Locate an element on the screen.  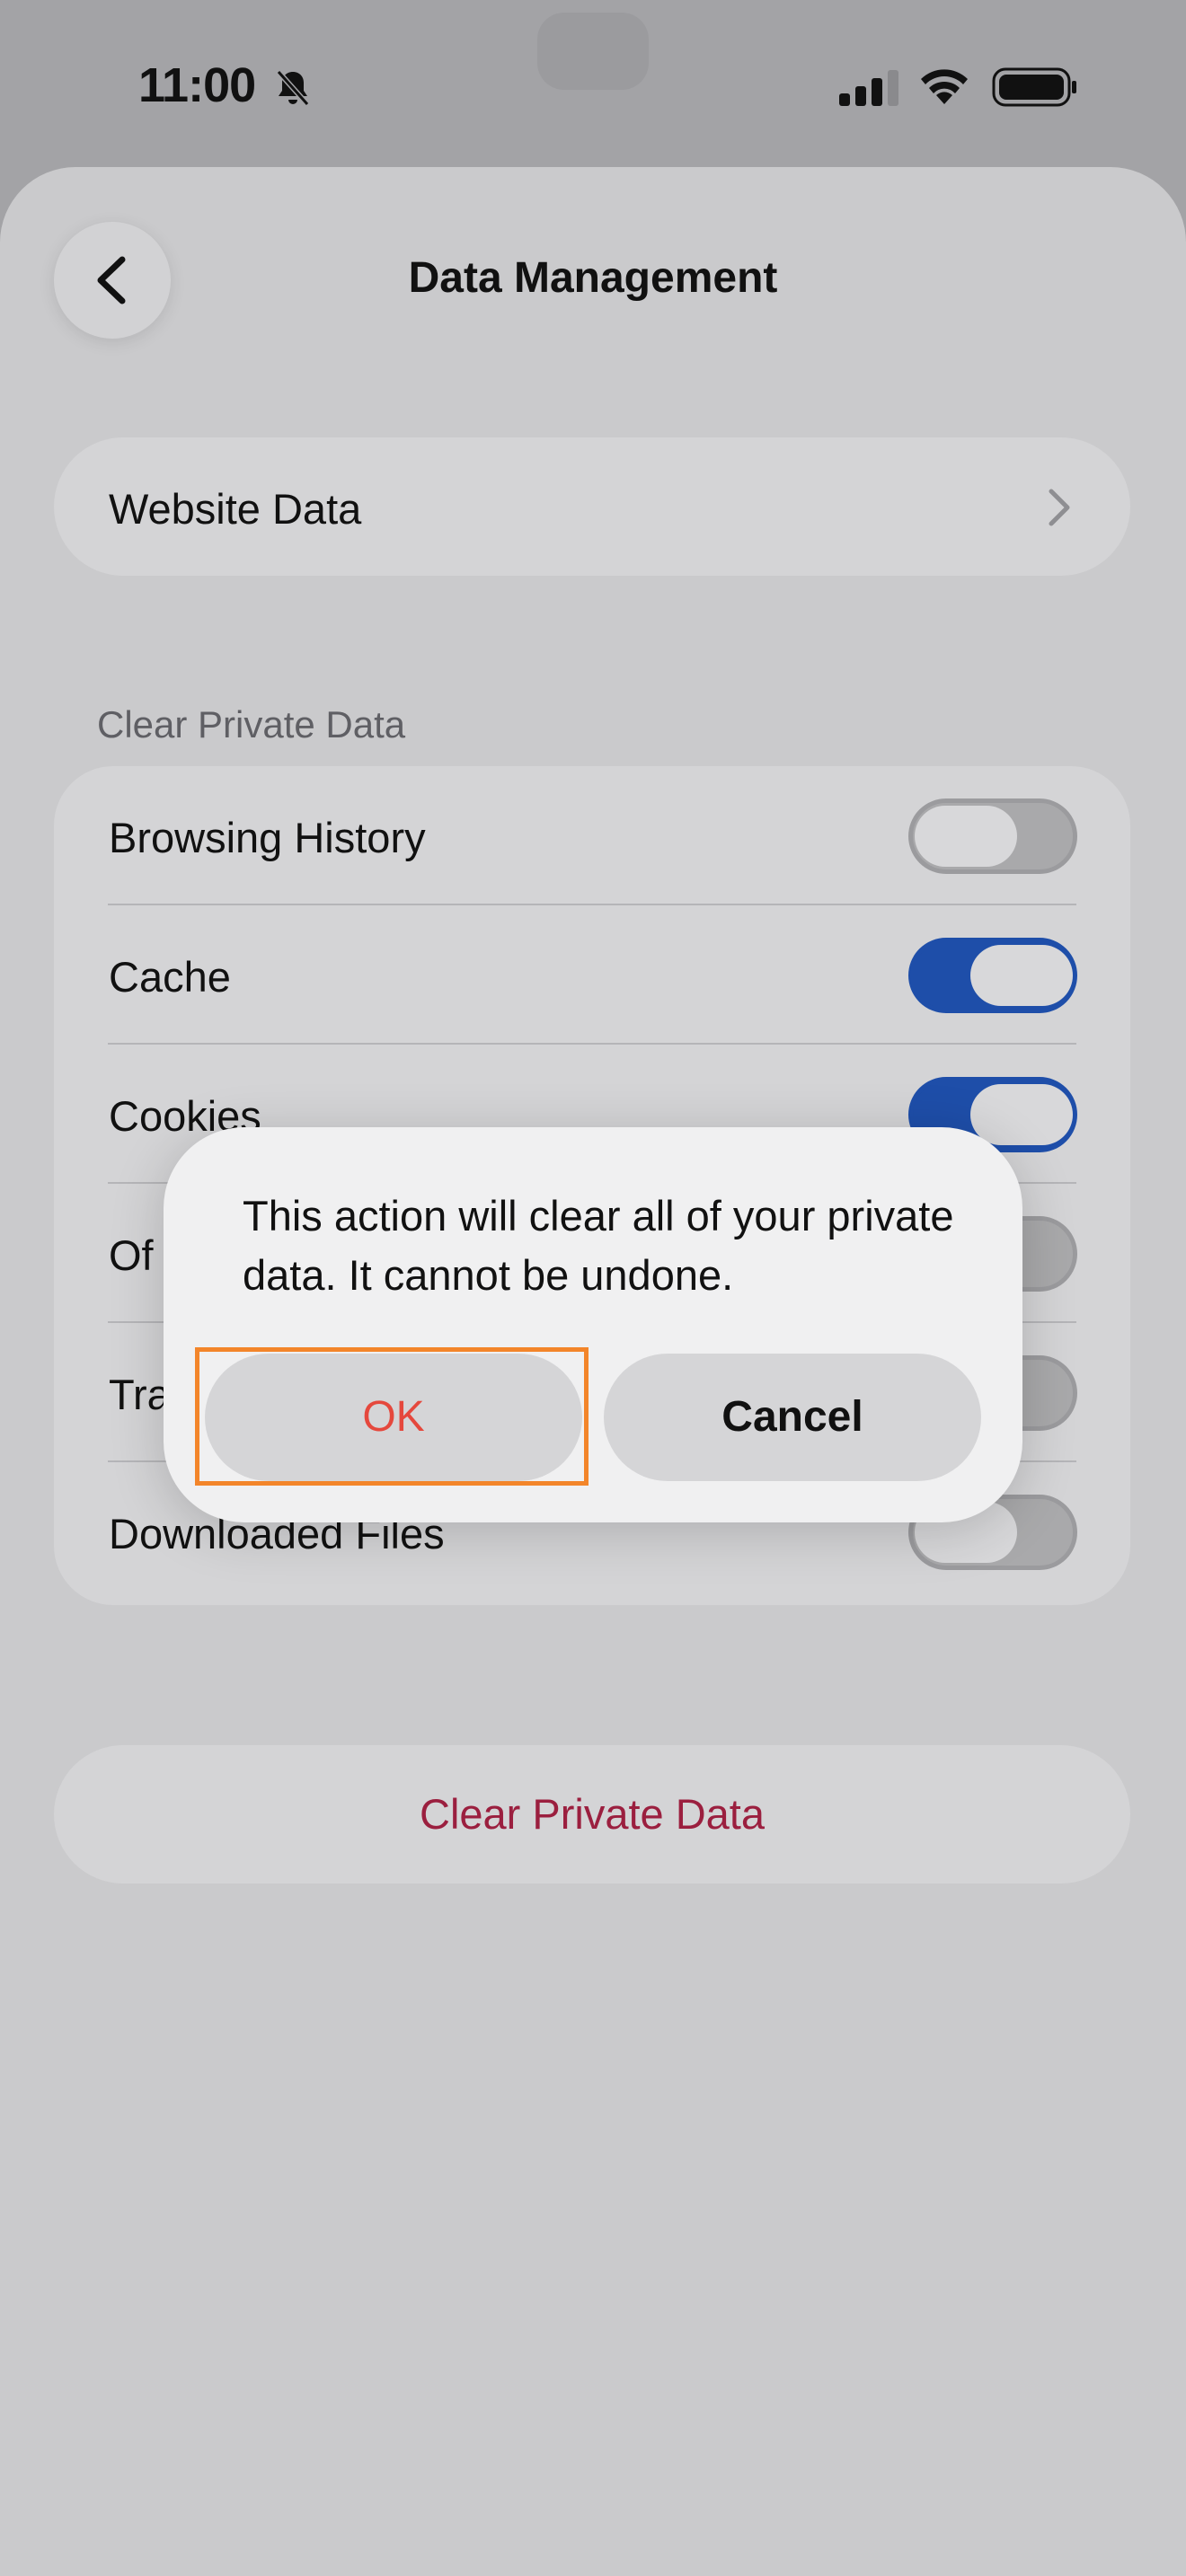
clear-private-data-button: Clear Private Data is located at coordinates (592, 1814).